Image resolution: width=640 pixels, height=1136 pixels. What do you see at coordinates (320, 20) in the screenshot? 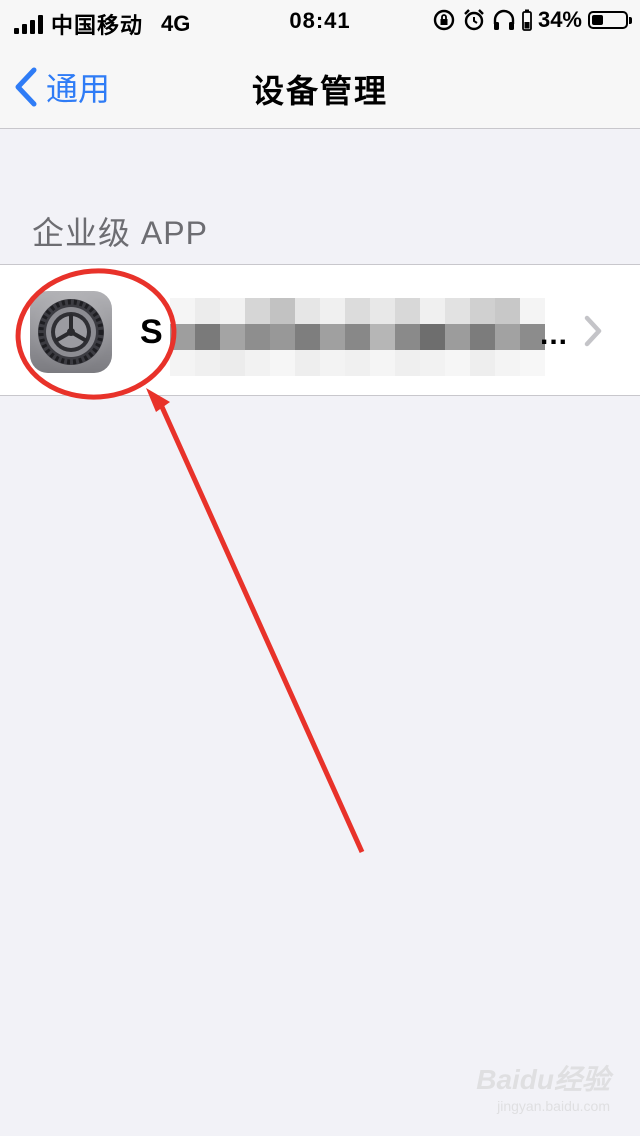
I see `status-bar: 中国移动 4G 08:41 34%` at bounding box center [320, 20].